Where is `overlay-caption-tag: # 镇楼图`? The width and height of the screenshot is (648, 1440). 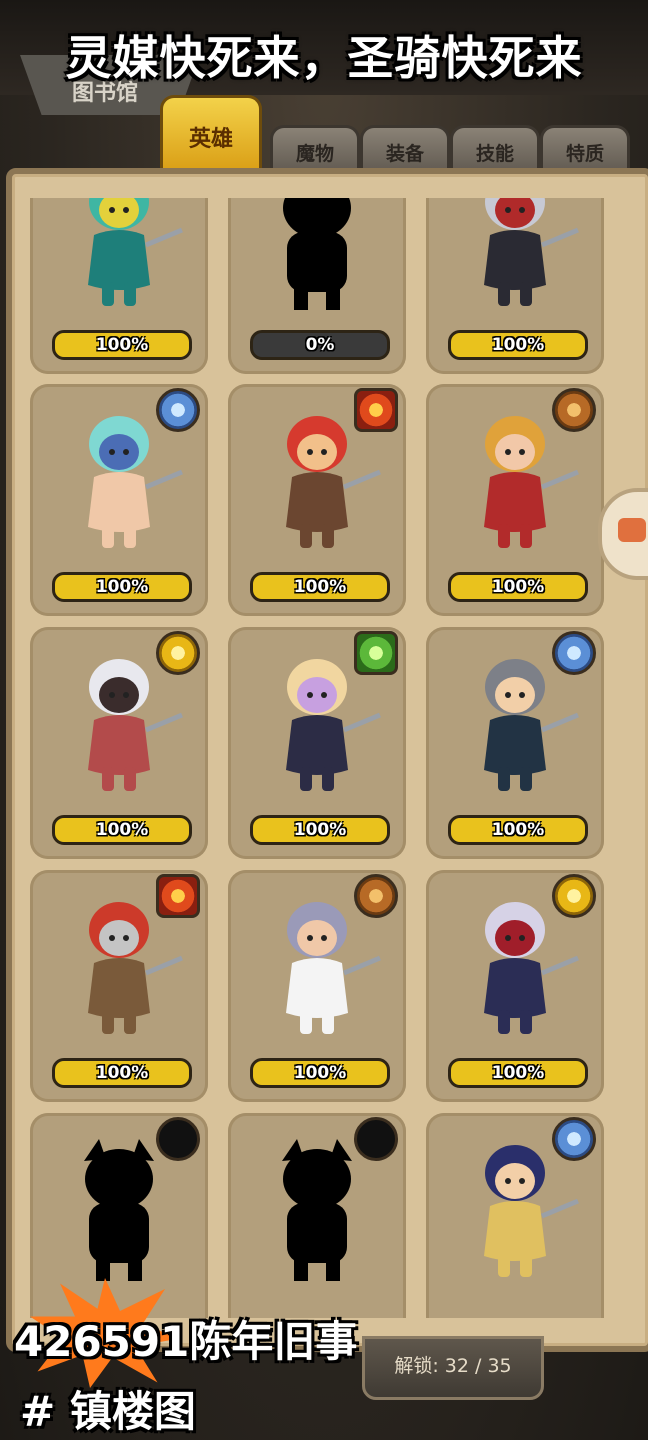 overlay-caption-tag: # 镇楼图 is located at coordinates (108, 1411).